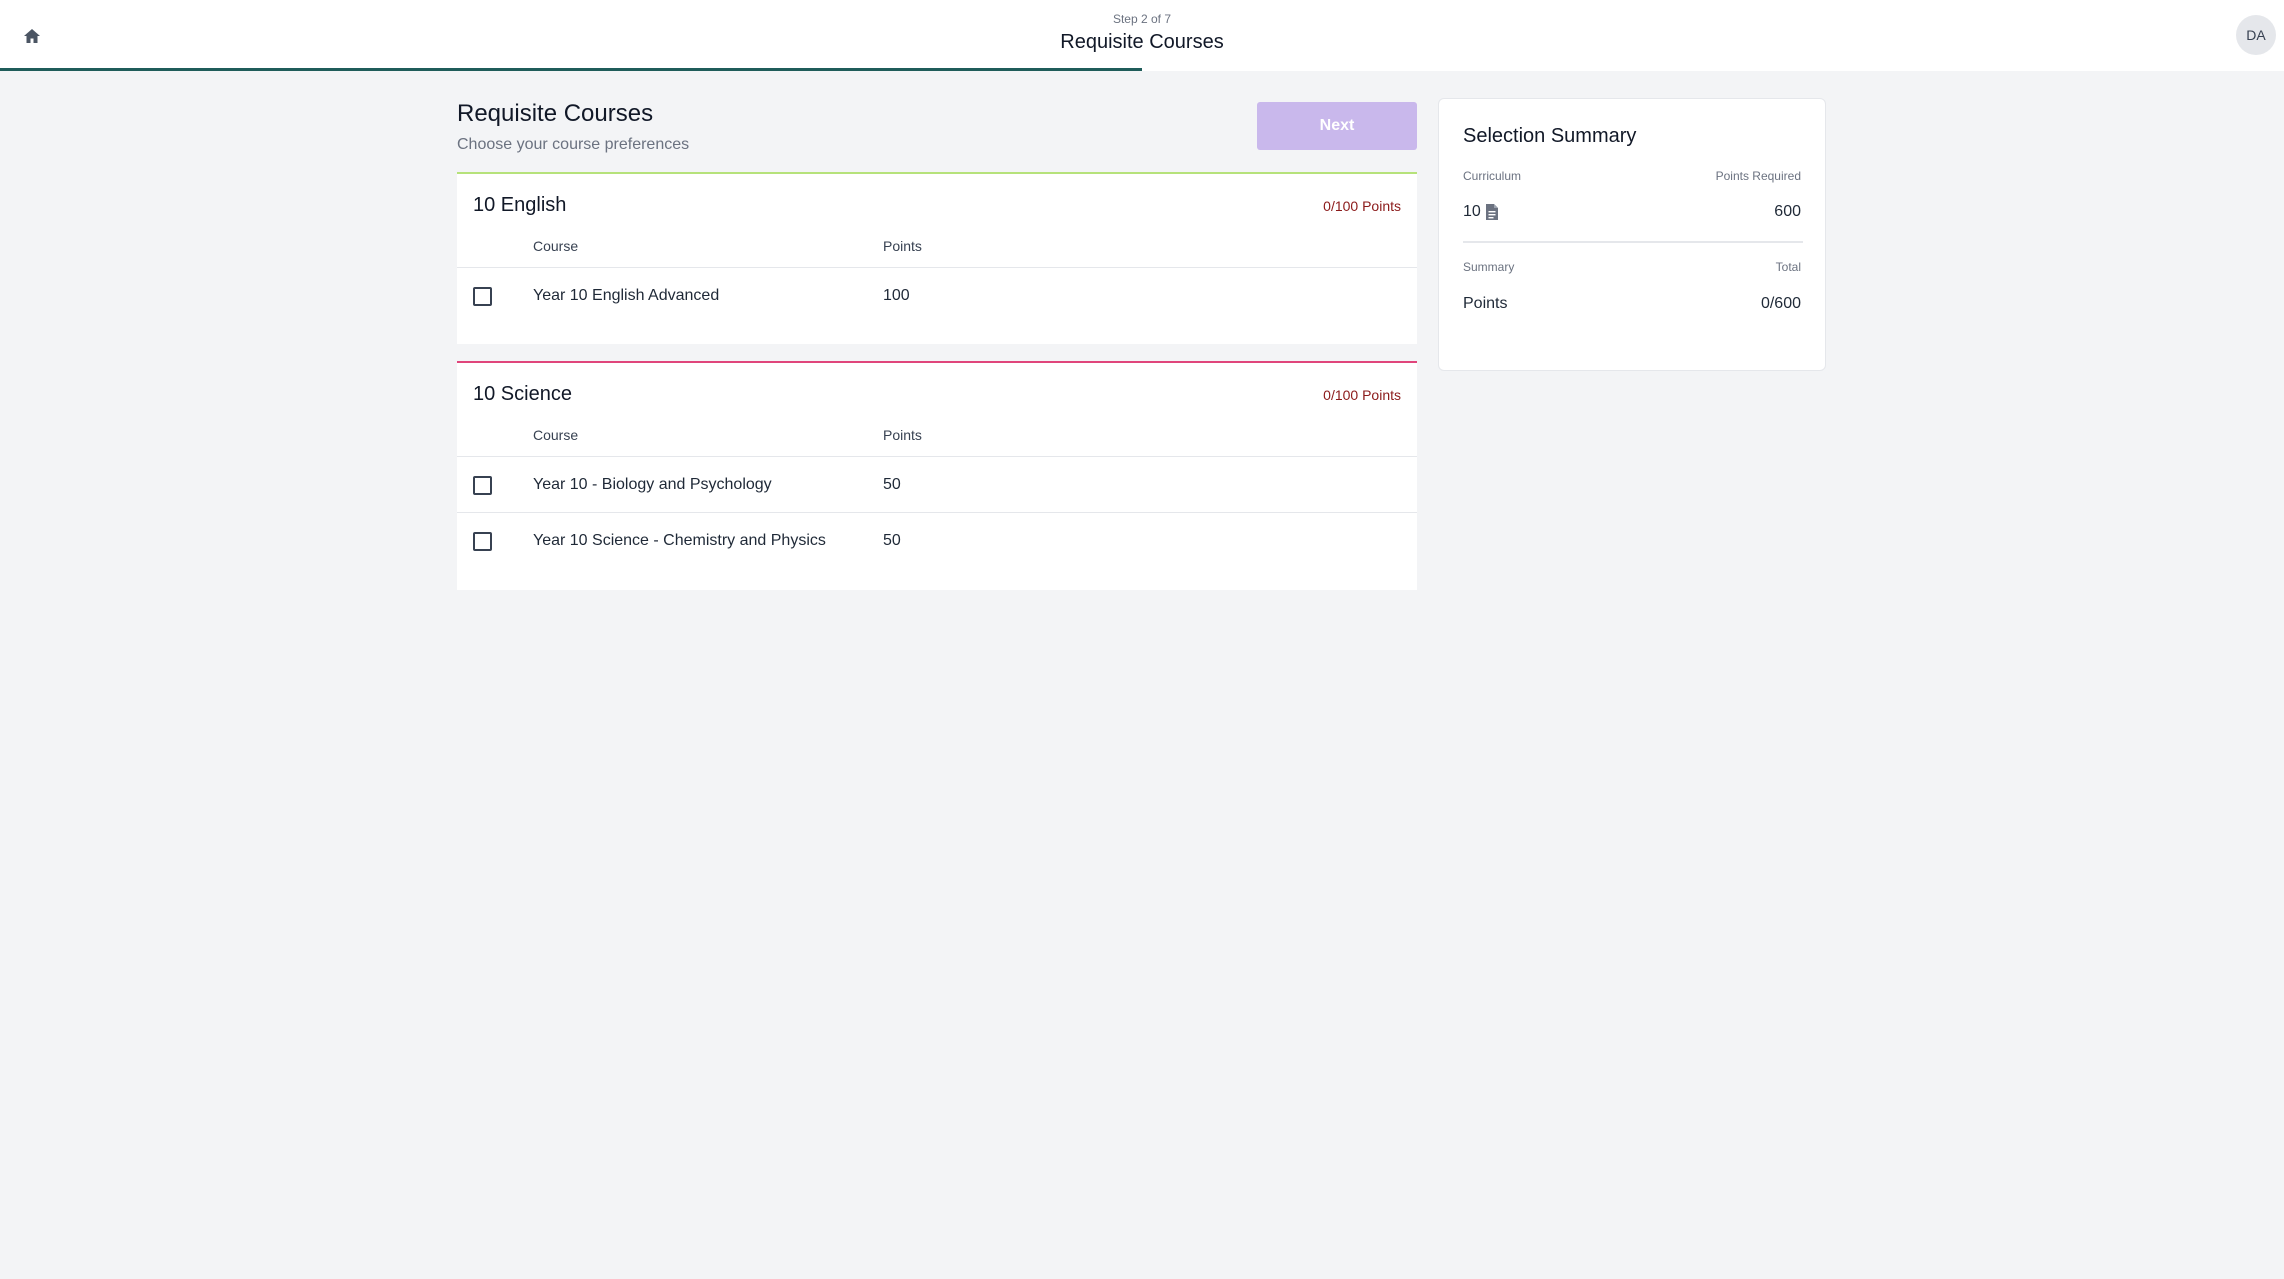 The height and width of the screenshot is (1279, 2284). I want to click on top-bar: Step 2 of 7 Requisite Courses DA, so click(1142, 35).